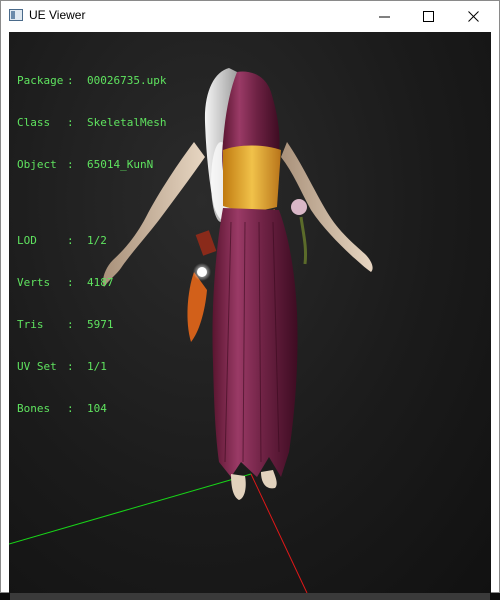 The height and width of the screenshot is (600, 500). What do you see at coordinates (34, 408) in the screenshot?
I see `bones-label: Bones` at bounding box center [34, 408].